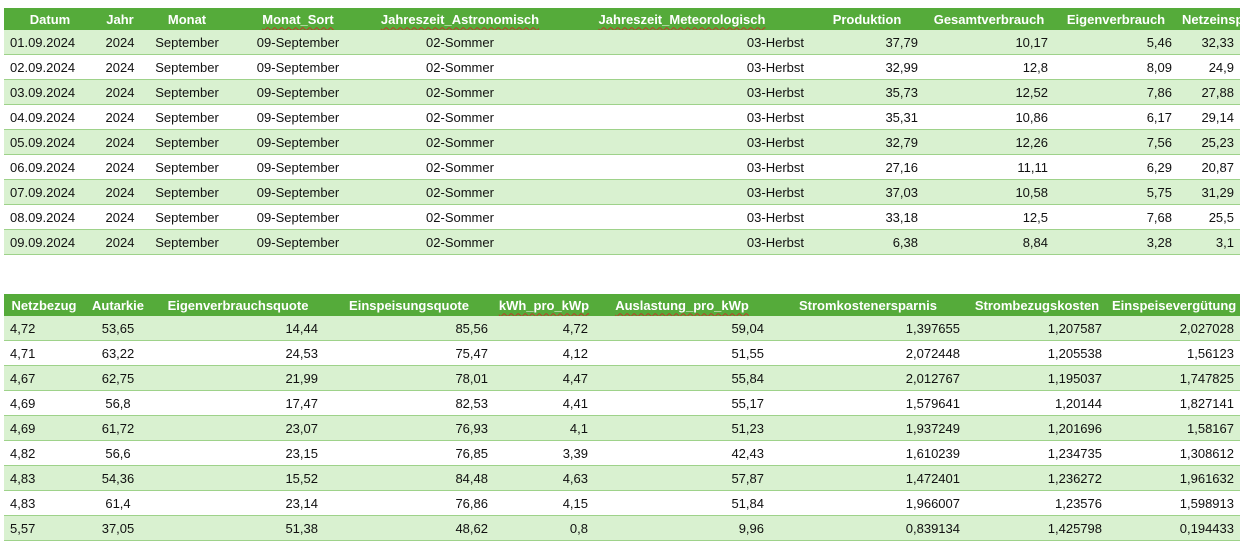 The width and height of the screenshot is (1246, 542). I want to click on cell-einspeiseverguetung: 1,56123, so click(1174, 353).